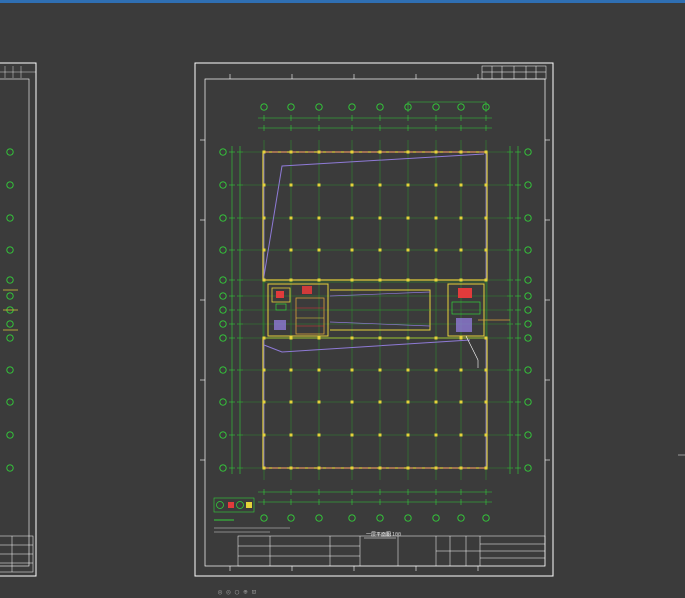  Describe the element at coordinates (391, 551) in the screenshot. I see `title-block` at that location.